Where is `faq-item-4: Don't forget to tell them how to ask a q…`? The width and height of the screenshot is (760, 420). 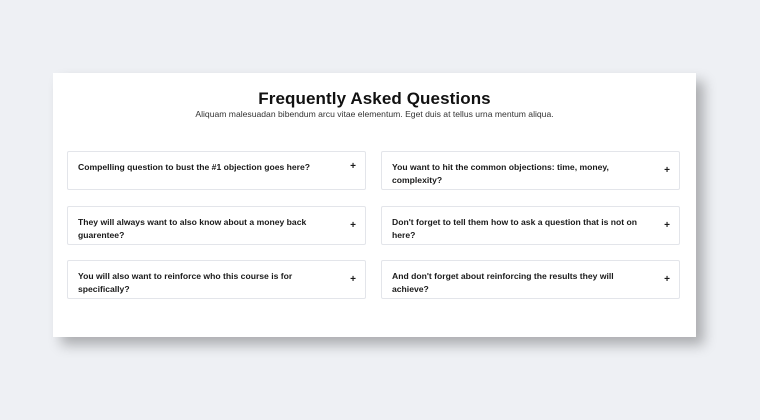 faq-item-4: Don't forget to tell them how to ask a q… is located at coordinates (530, 225).